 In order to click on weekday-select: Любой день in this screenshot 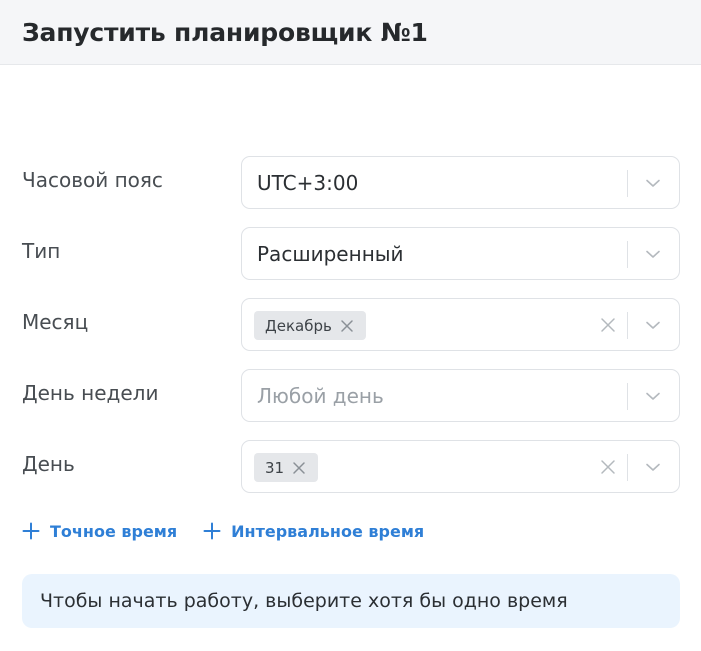, I will do `click(460, 395)`.